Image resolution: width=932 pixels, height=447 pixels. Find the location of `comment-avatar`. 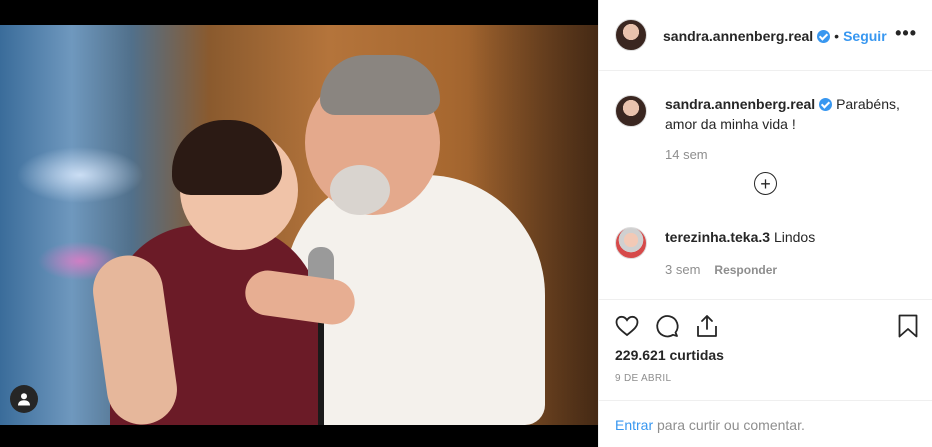

comment-avatar is located at coordinates (631, 243).